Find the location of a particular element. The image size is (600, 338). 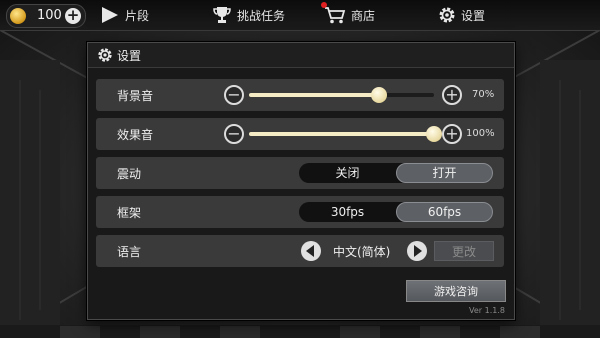

add-coins-button: + is located at coordinates (73, 16).